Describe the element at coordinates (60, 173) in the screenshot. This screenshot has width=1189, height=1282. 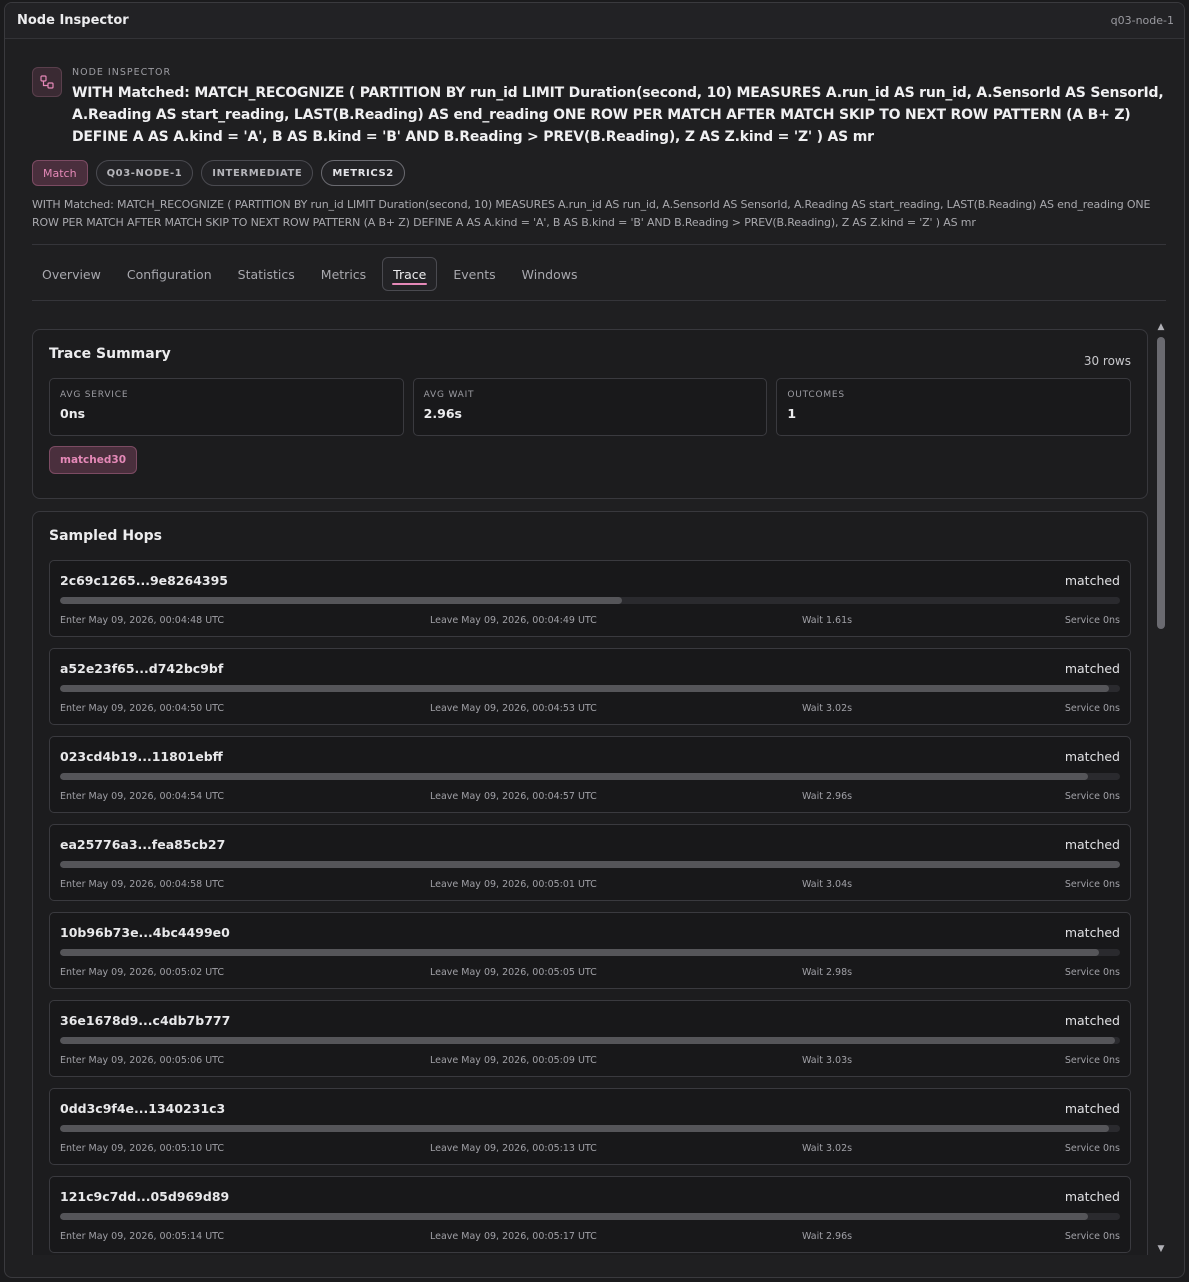
I see `badge-operator: Match` at that location.